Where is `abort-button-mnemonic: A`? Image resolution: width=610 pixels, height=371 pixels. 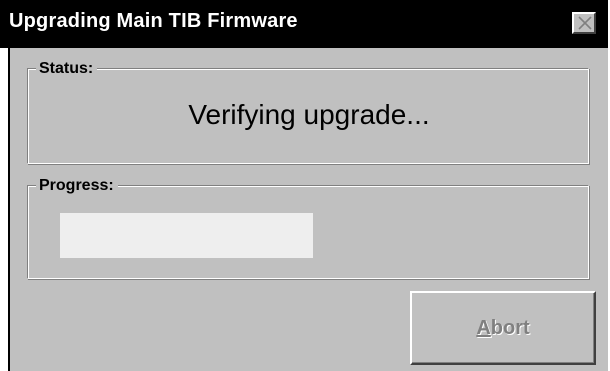 abort-button-mnemonic: A is located at coordinates (483, 327).